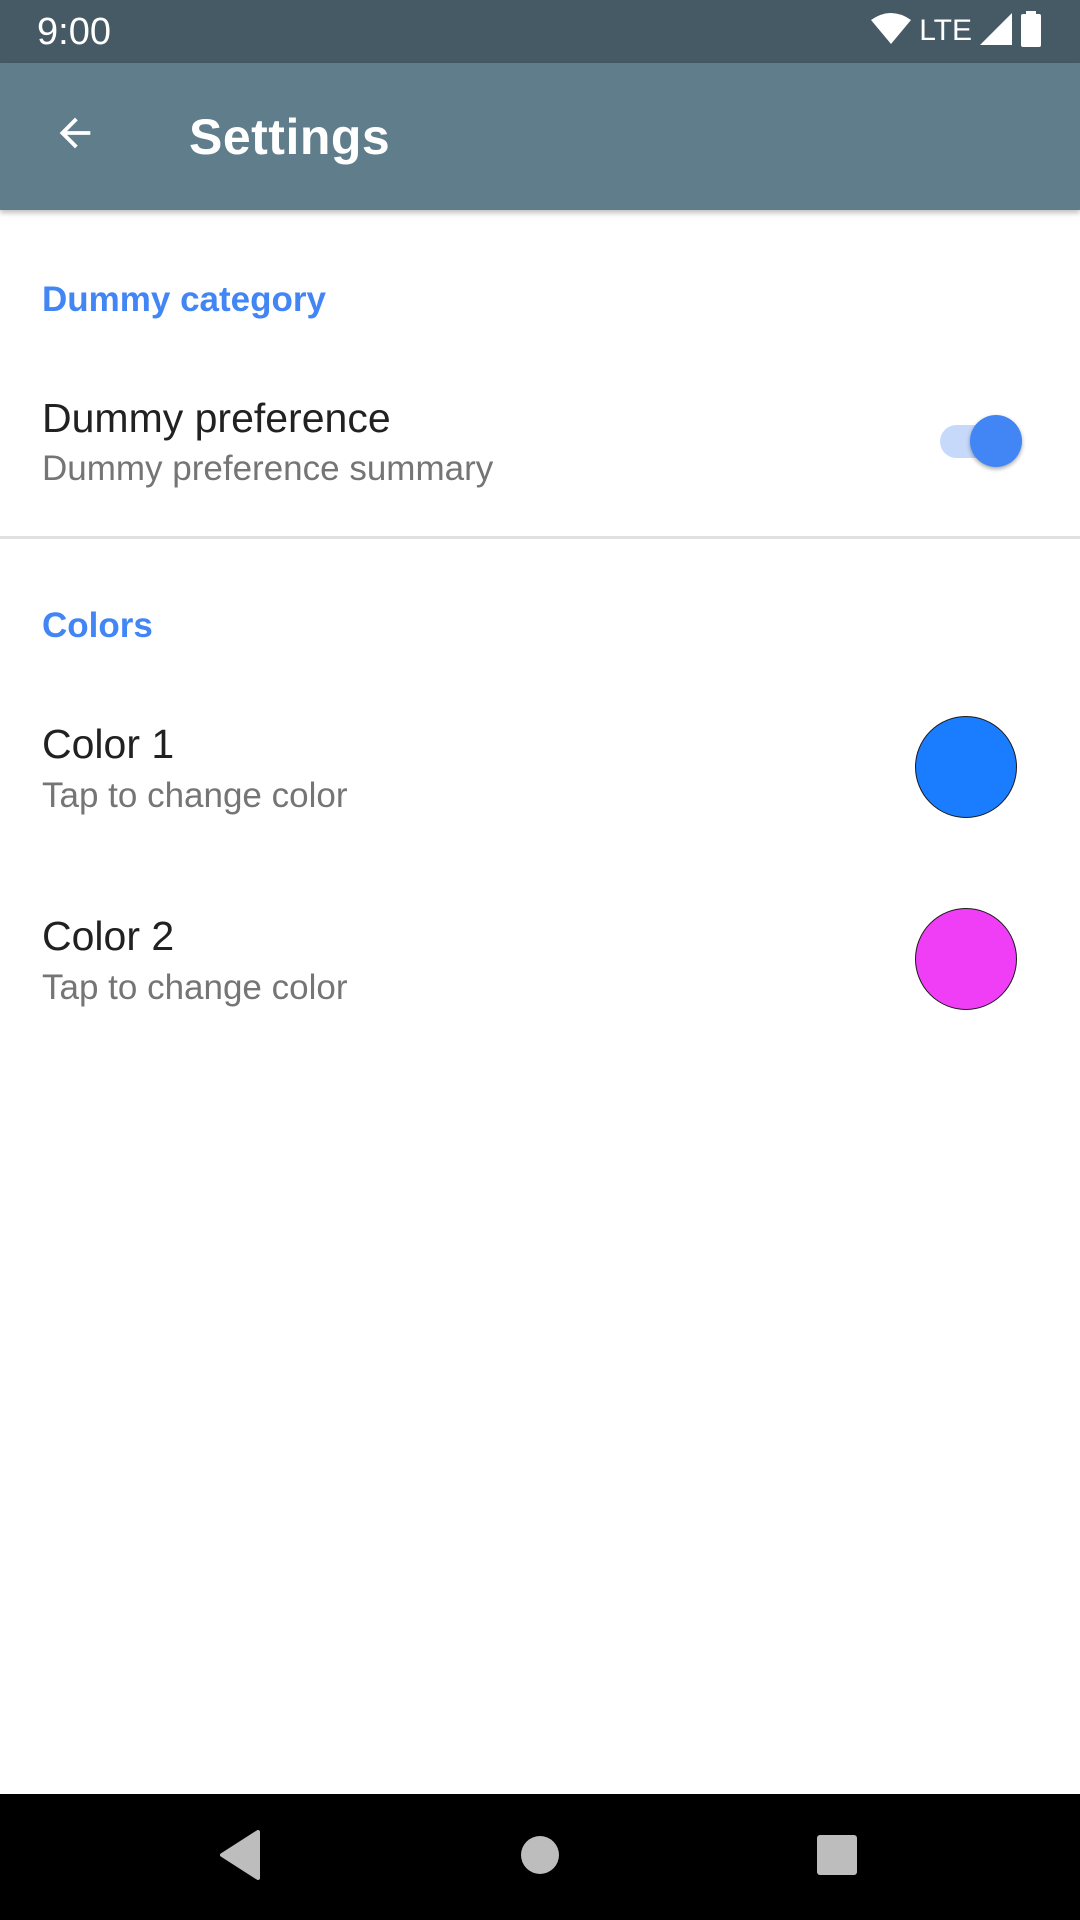  I want to click on status-time: 9:00, so click(74, 32).